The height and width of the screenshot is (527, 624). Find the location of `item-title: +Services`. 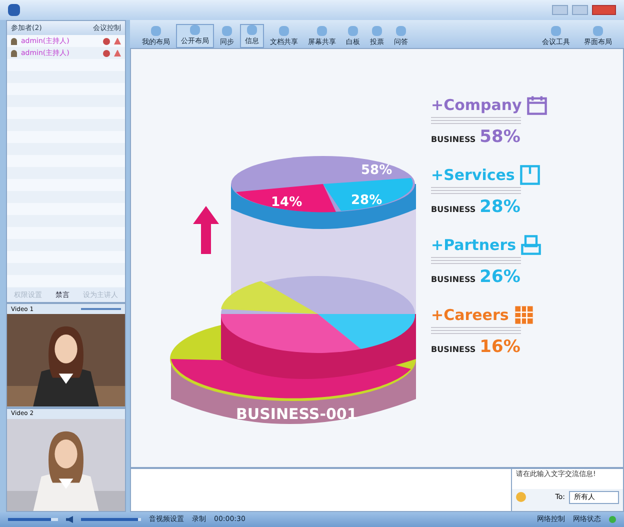

item-title: +Services is located at coordinates (473, 175).